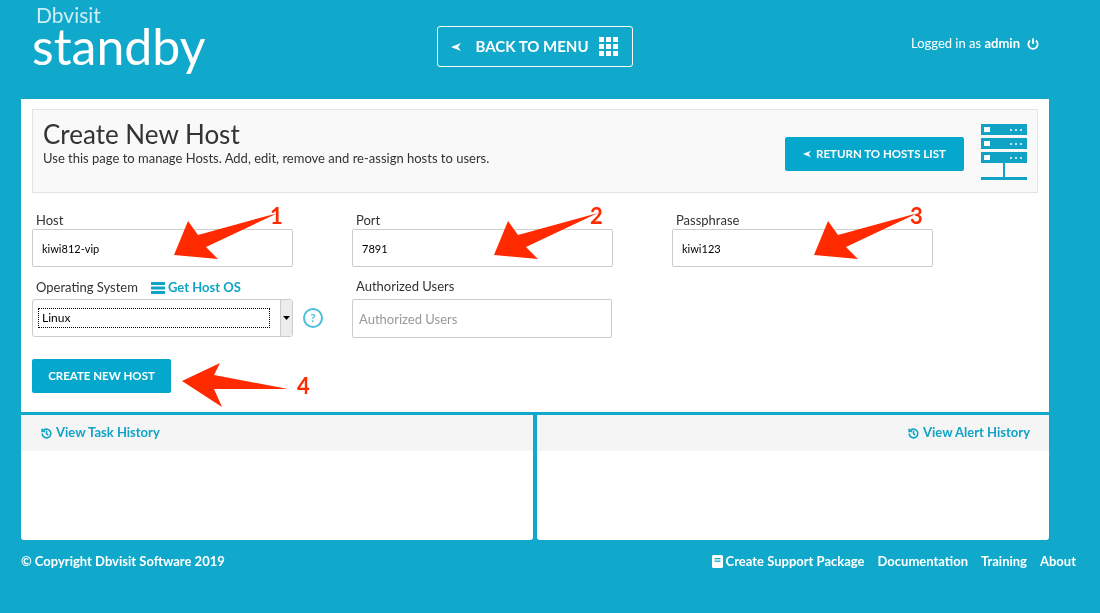  What do you see at coordinates (50, 220) in the screenshot?
I see `field-label: Host` at bounding box center [50, 220].